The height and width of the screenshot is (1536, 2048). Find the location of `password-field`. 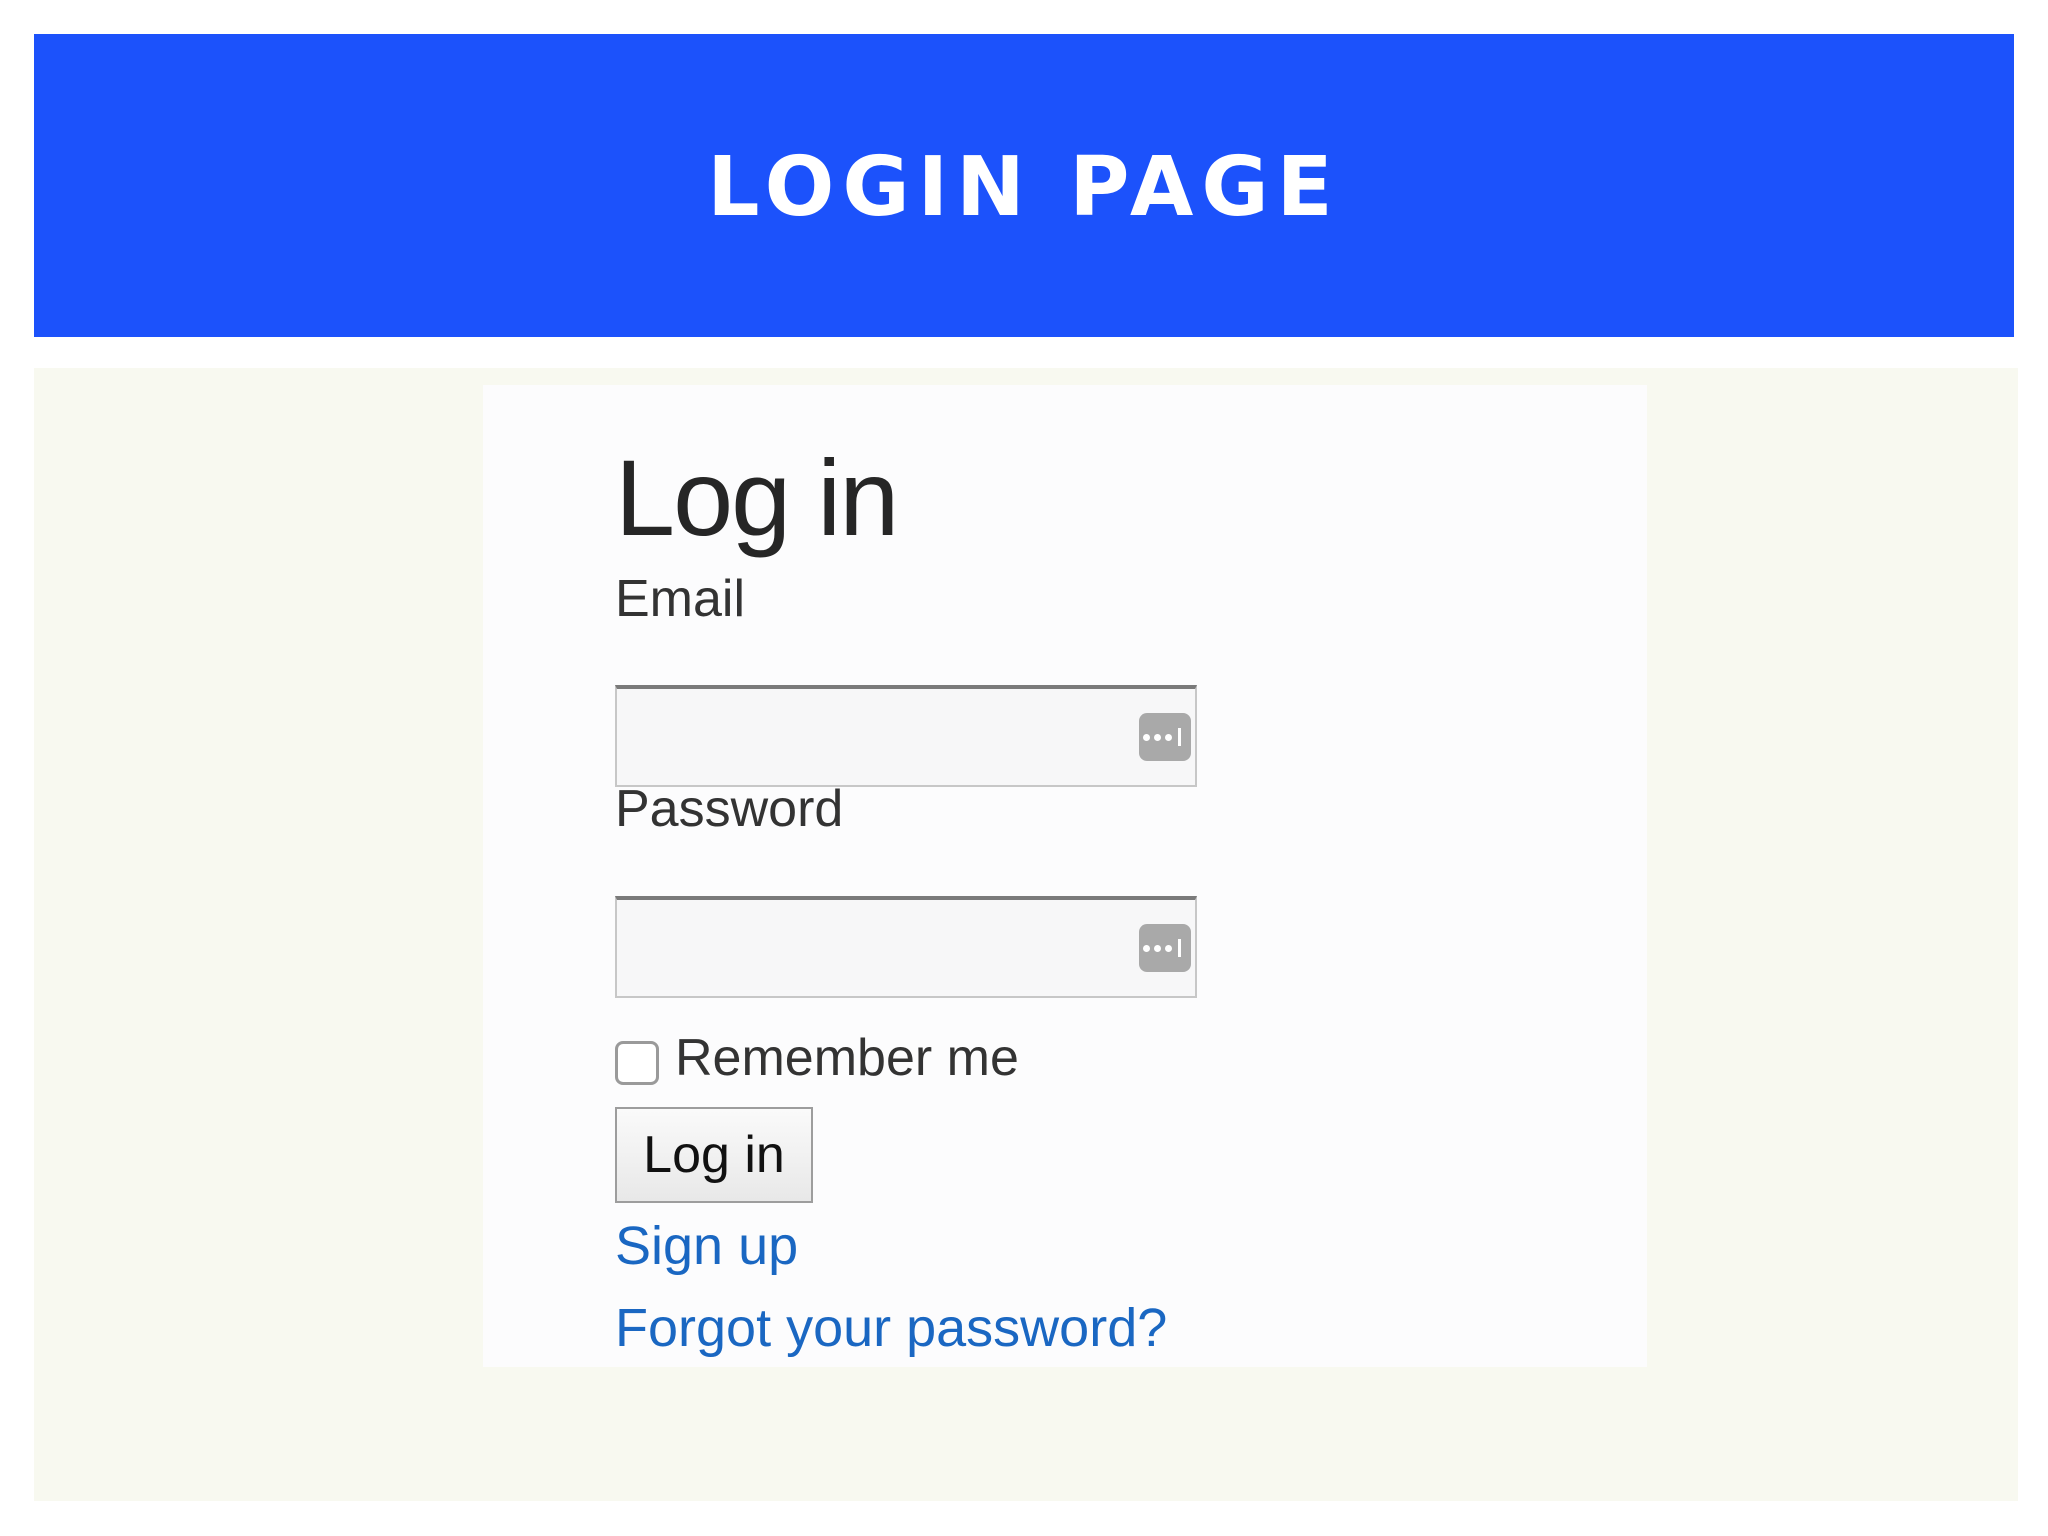

password-field is located at coordinates (906, 947).